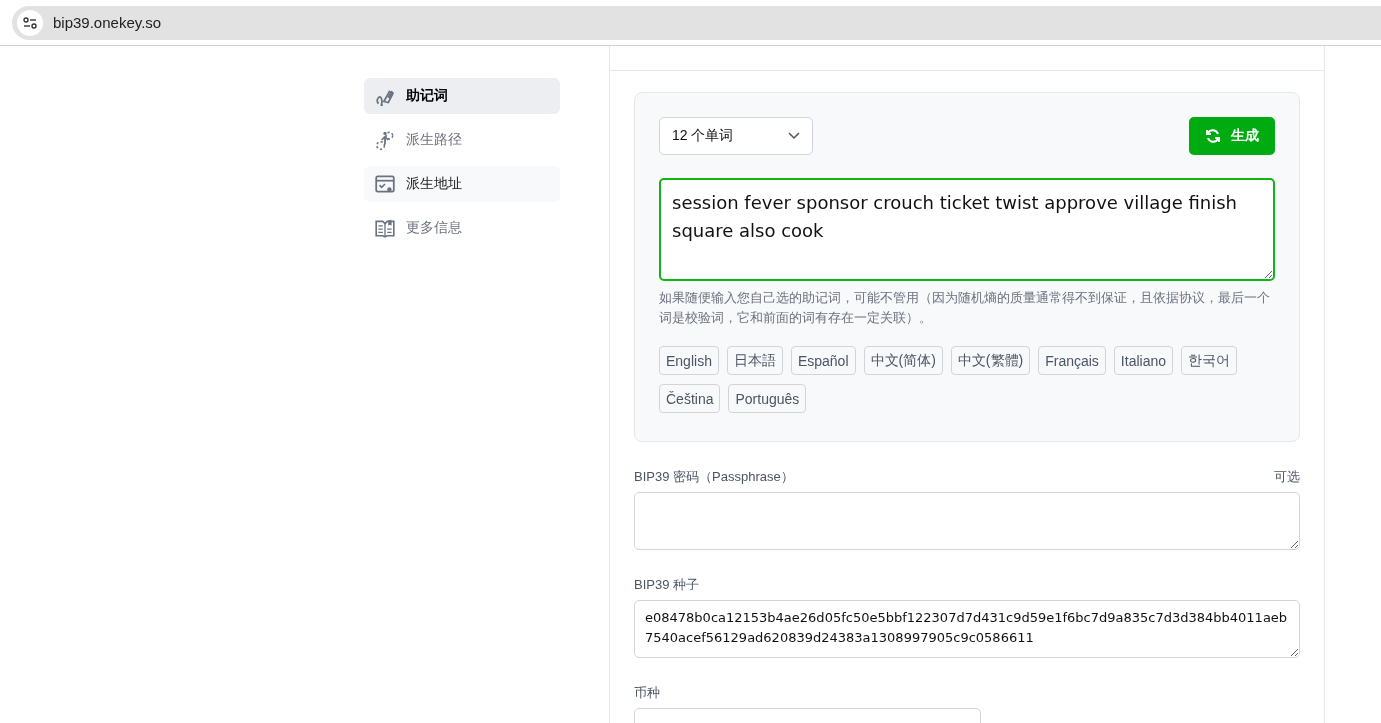  I want to click on language-option: Français, so click(1072, 360).